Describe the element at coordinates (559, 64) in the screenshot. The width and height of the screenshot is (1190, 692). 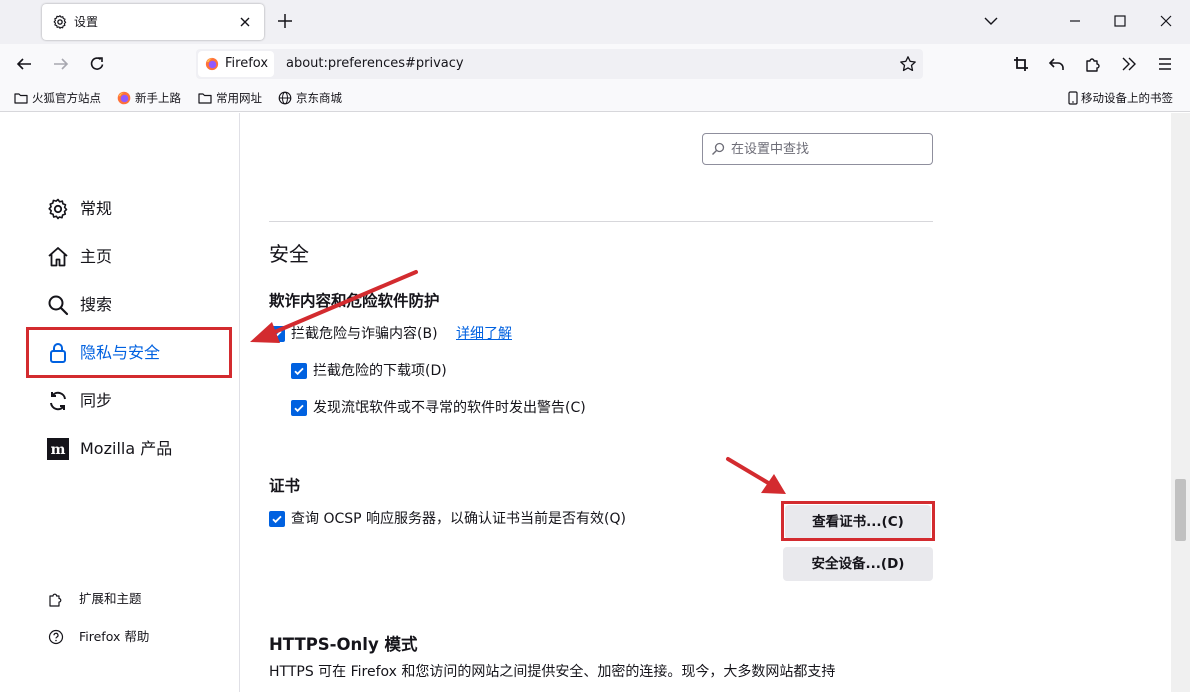
I see `url-bar: Firefox about:preferences#privacy` at that location.